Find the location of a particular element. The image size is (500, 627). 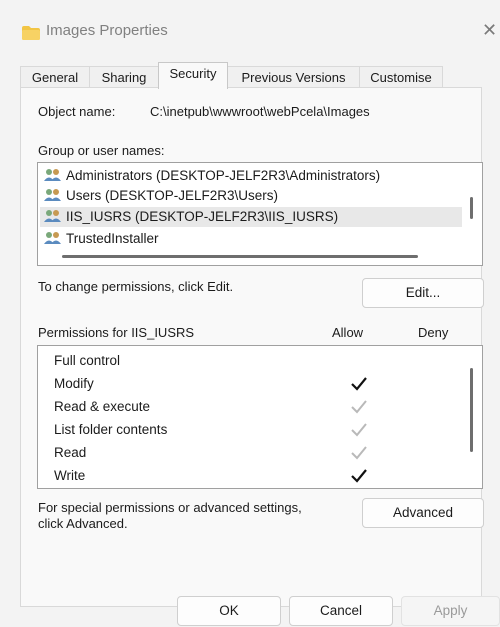

apply-button: Apply is located at coordinates (450, 611).